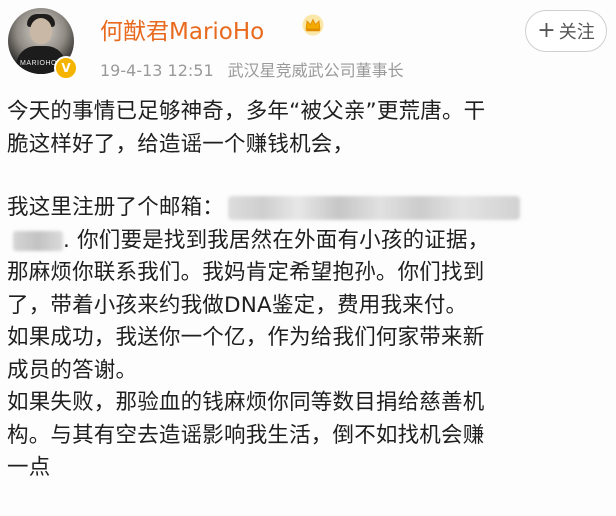 The height and width of the screenshot is (516, 616). Describe the element at coordinates (313, 25) in the screenshot. I see `crown-icon` at that location.